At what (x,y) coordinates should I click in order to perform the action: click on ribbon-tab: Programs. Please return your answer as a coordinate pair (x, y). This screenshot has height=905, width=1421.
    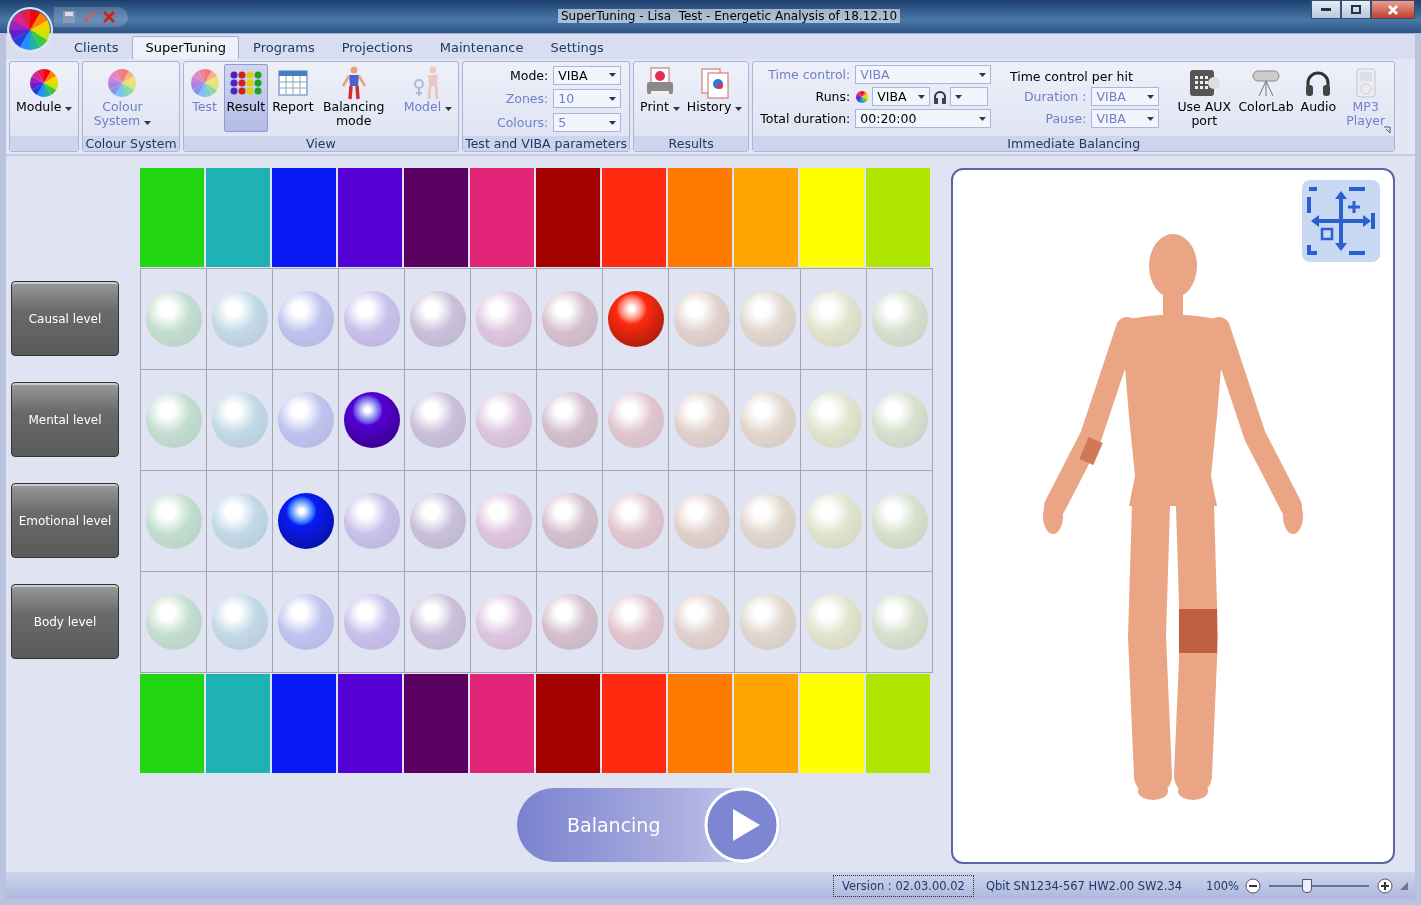
    Looking at the image, I should click on (284, 47).